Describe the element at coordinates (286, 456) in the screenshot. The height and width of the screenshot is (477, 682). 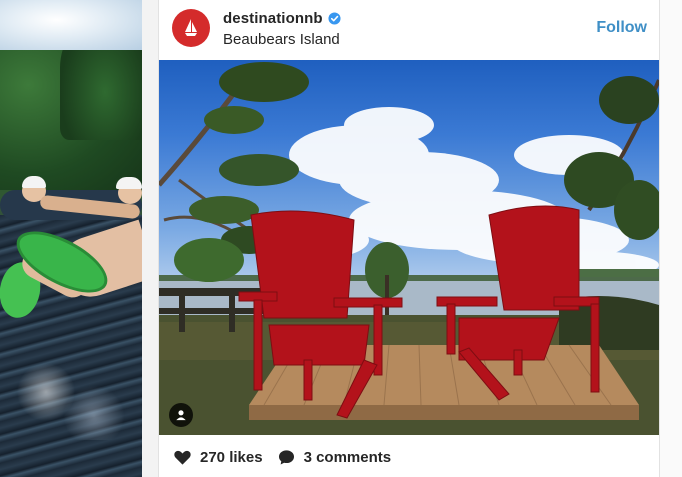
I see `comment-bubble-icon` at that location.